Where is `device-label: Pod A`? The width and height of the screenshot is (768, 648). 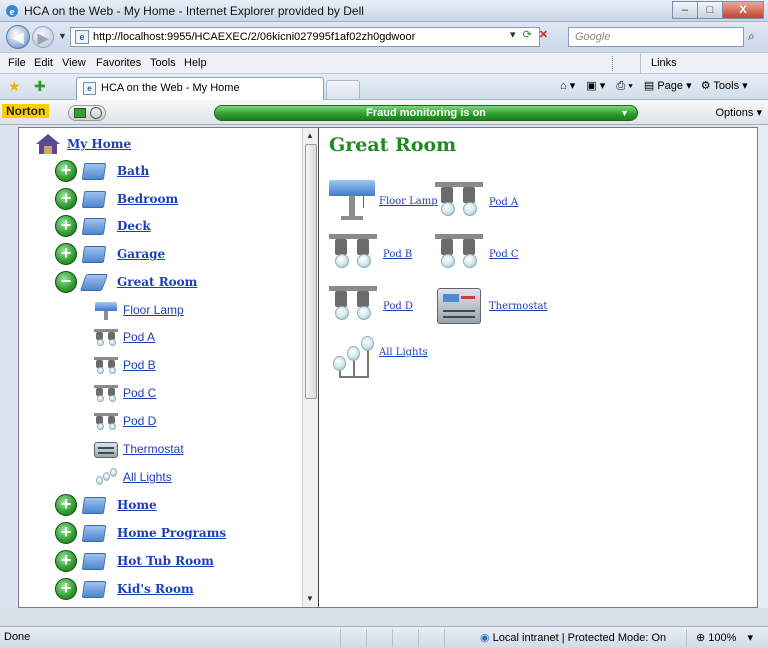
device-label: Pod A is located at coordinates (503, 202).